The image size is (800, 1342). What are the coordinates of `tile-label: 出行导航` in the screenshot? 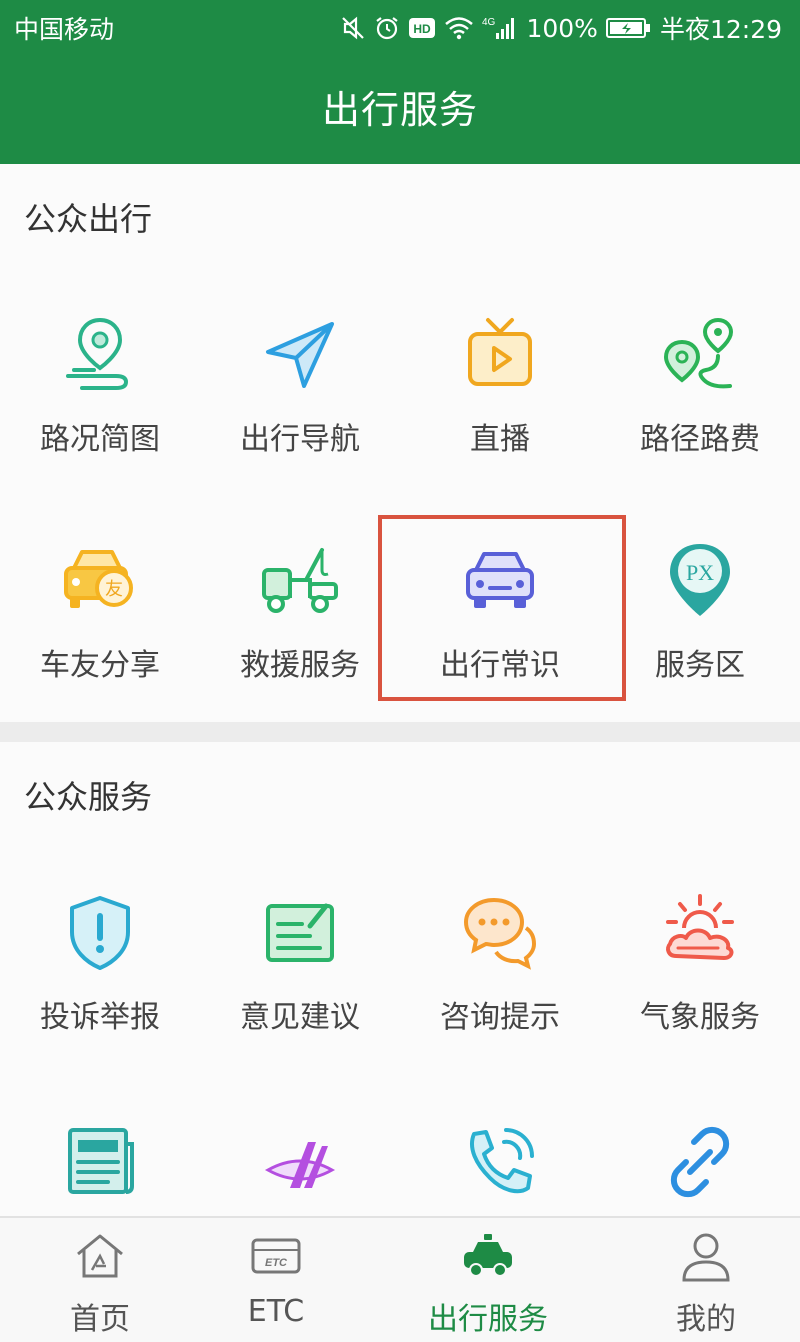 It's located at (300, 439).